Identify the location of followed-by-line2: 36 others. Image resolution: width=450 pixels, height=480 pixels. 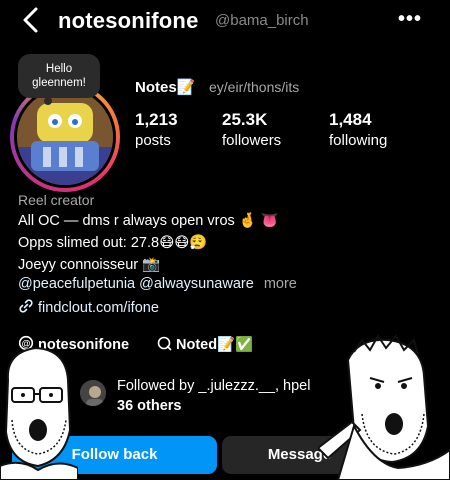
(149, 406).